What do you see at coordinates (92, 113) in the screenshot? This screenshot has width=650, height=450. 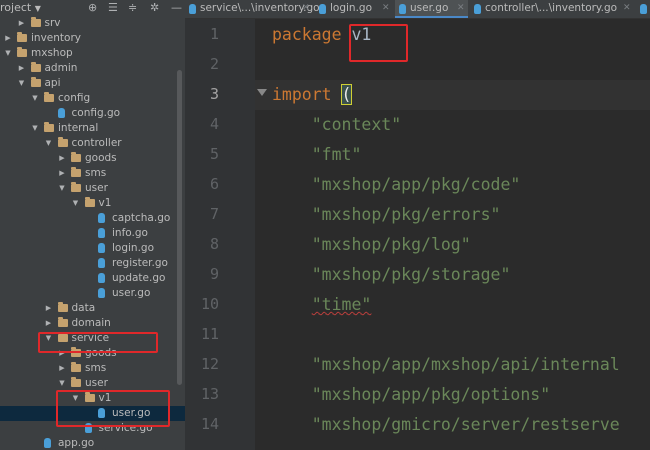 I see `tree-file-item: config.go` at bounding box center [92, 113].